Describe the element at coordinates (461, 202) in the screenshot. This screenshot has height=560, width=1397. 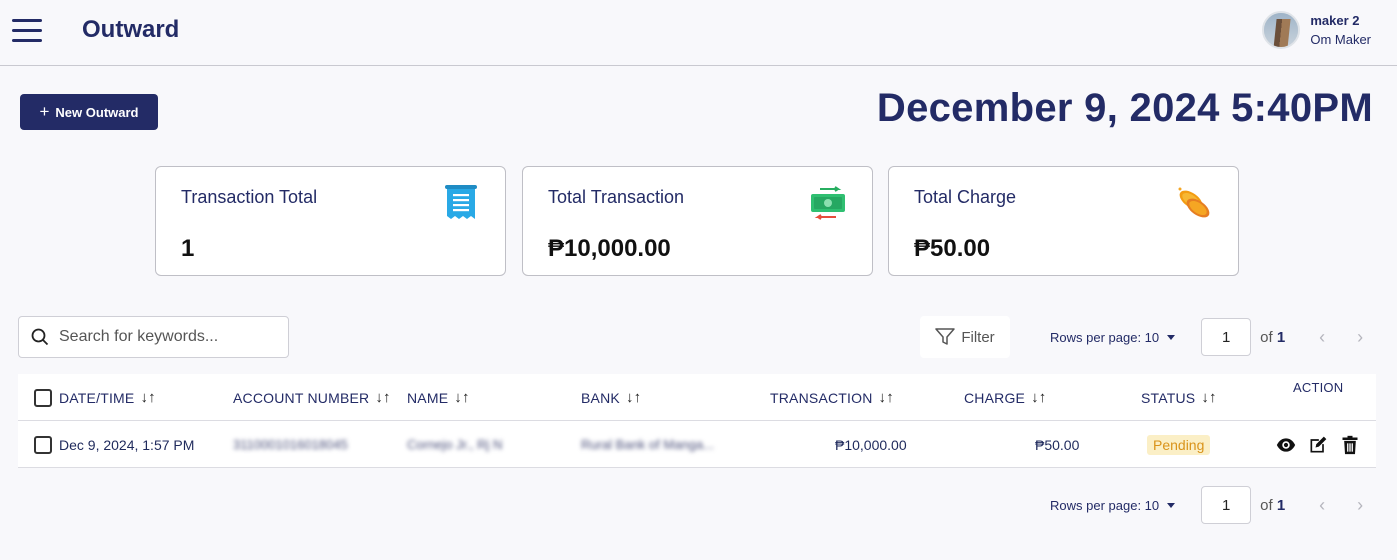
I see `receipt-icon` at that location.